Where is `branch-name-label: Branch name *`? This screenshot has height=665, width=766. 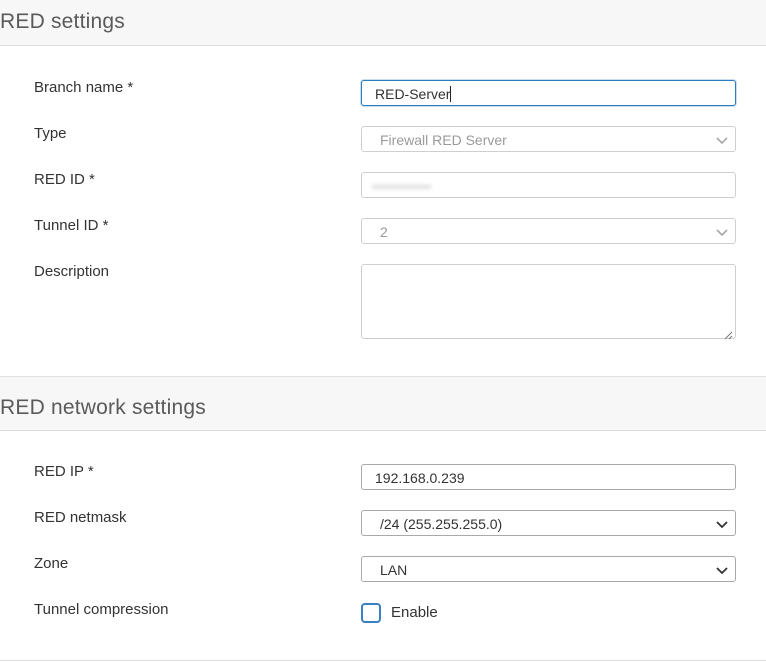
branch-name-label: Branch name * is located at coordinates (84, 87).